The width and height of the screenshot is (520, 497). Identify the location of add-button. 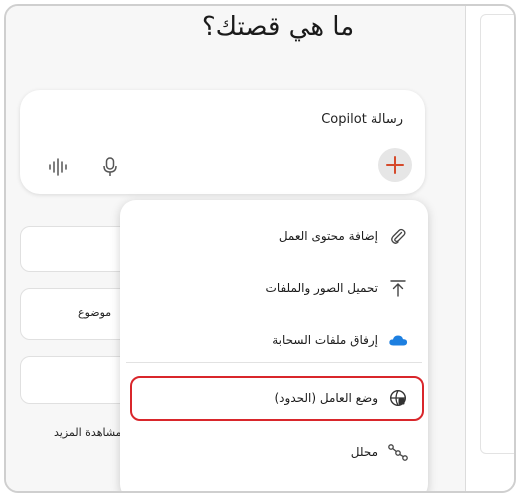
(395, 165).